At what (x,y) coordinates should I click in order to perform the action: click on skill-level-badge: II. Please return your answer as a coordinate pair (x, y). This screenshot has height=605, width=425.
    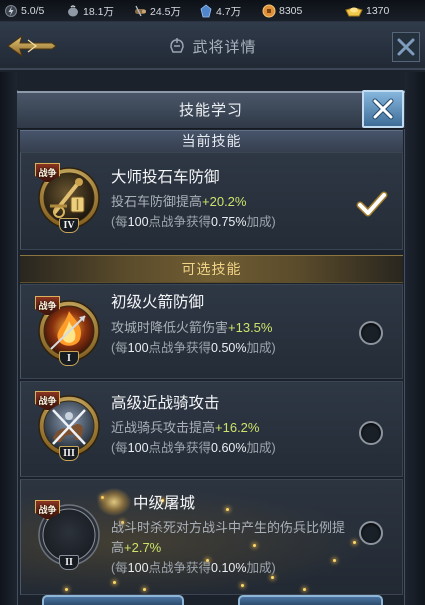
    Looking at the image, I should click on (69, 562).